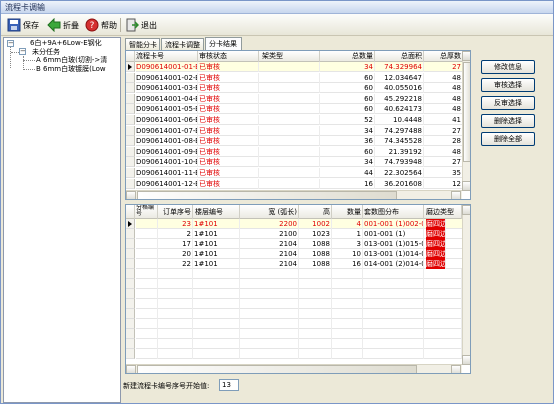 The width and height of the screenshot is (554, 404). Describe the element at coordinates (130, 212) in the screenshot. I see `header-corner` at that location.